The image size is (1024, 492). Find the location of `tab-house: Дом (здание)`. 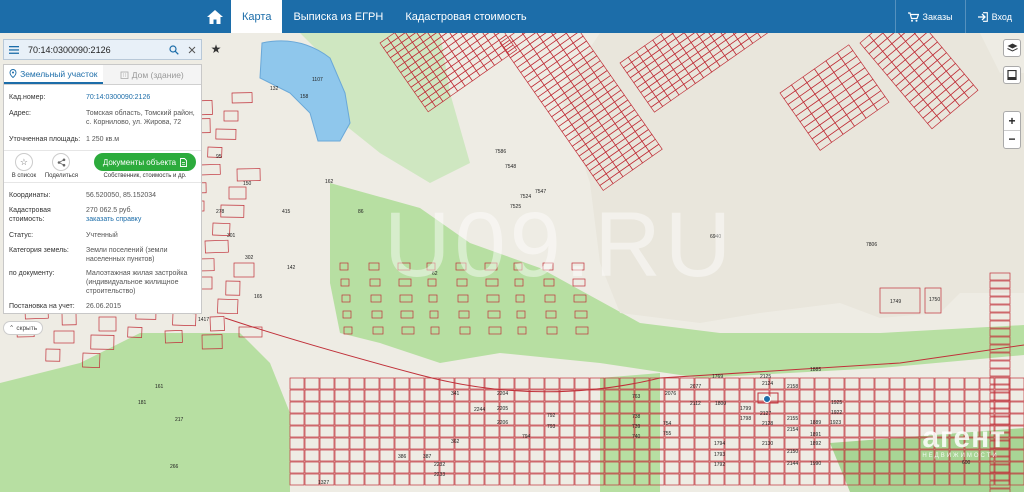

tab-house: Дом (здание) is located at coordinates (151, 74).